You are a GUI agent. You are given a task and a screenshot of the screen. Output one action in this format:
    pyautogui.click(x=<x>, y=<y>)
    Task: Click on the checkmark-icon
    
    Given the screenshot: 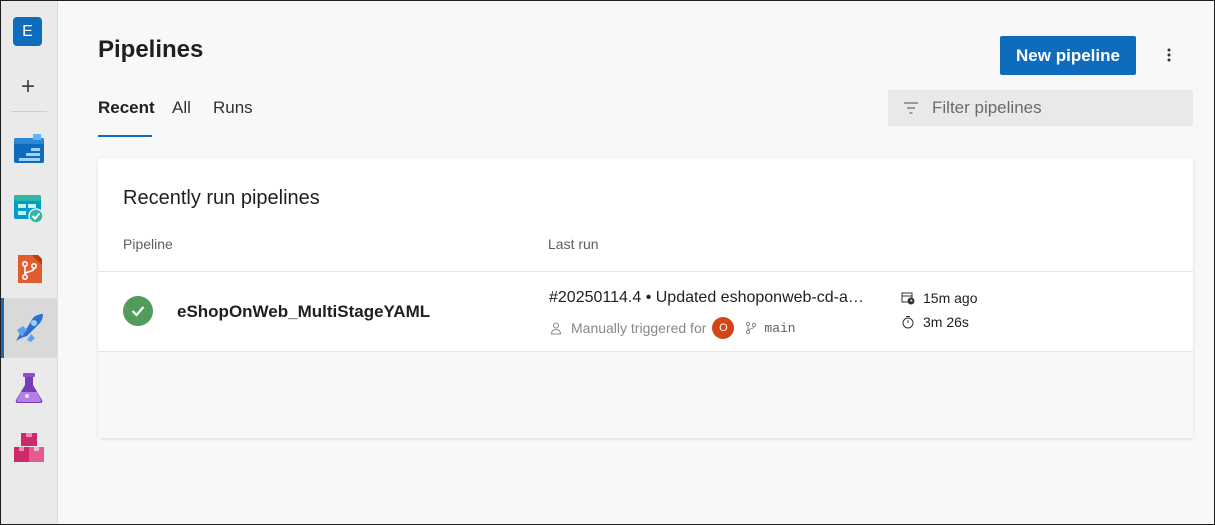 What is the action you would take?
    pyautogui.click(x=138, y=311)
    